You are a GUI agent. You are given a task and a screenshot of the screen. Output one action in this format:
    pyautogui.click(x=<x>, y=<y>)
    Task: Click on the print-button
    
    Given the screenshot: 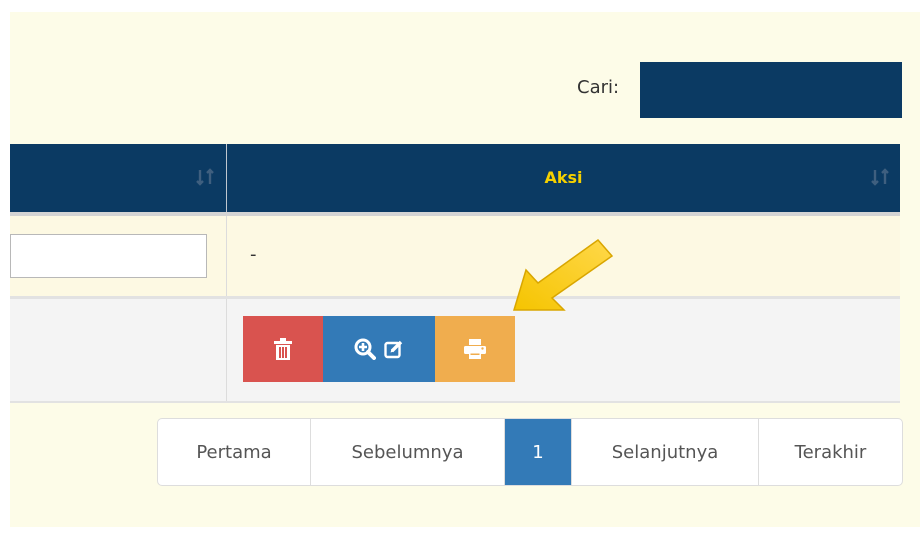 What is the action you would take?
    pyautogui.click(x=475, y=349)
    